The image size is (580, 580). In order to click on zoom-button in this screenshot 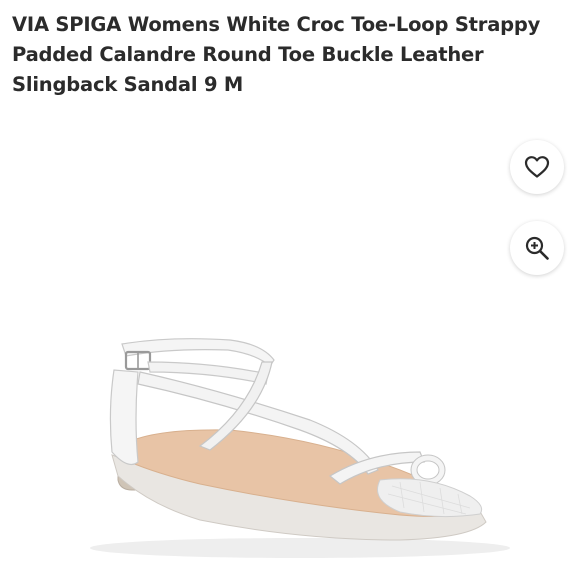, I will do `click(537, 248)`.